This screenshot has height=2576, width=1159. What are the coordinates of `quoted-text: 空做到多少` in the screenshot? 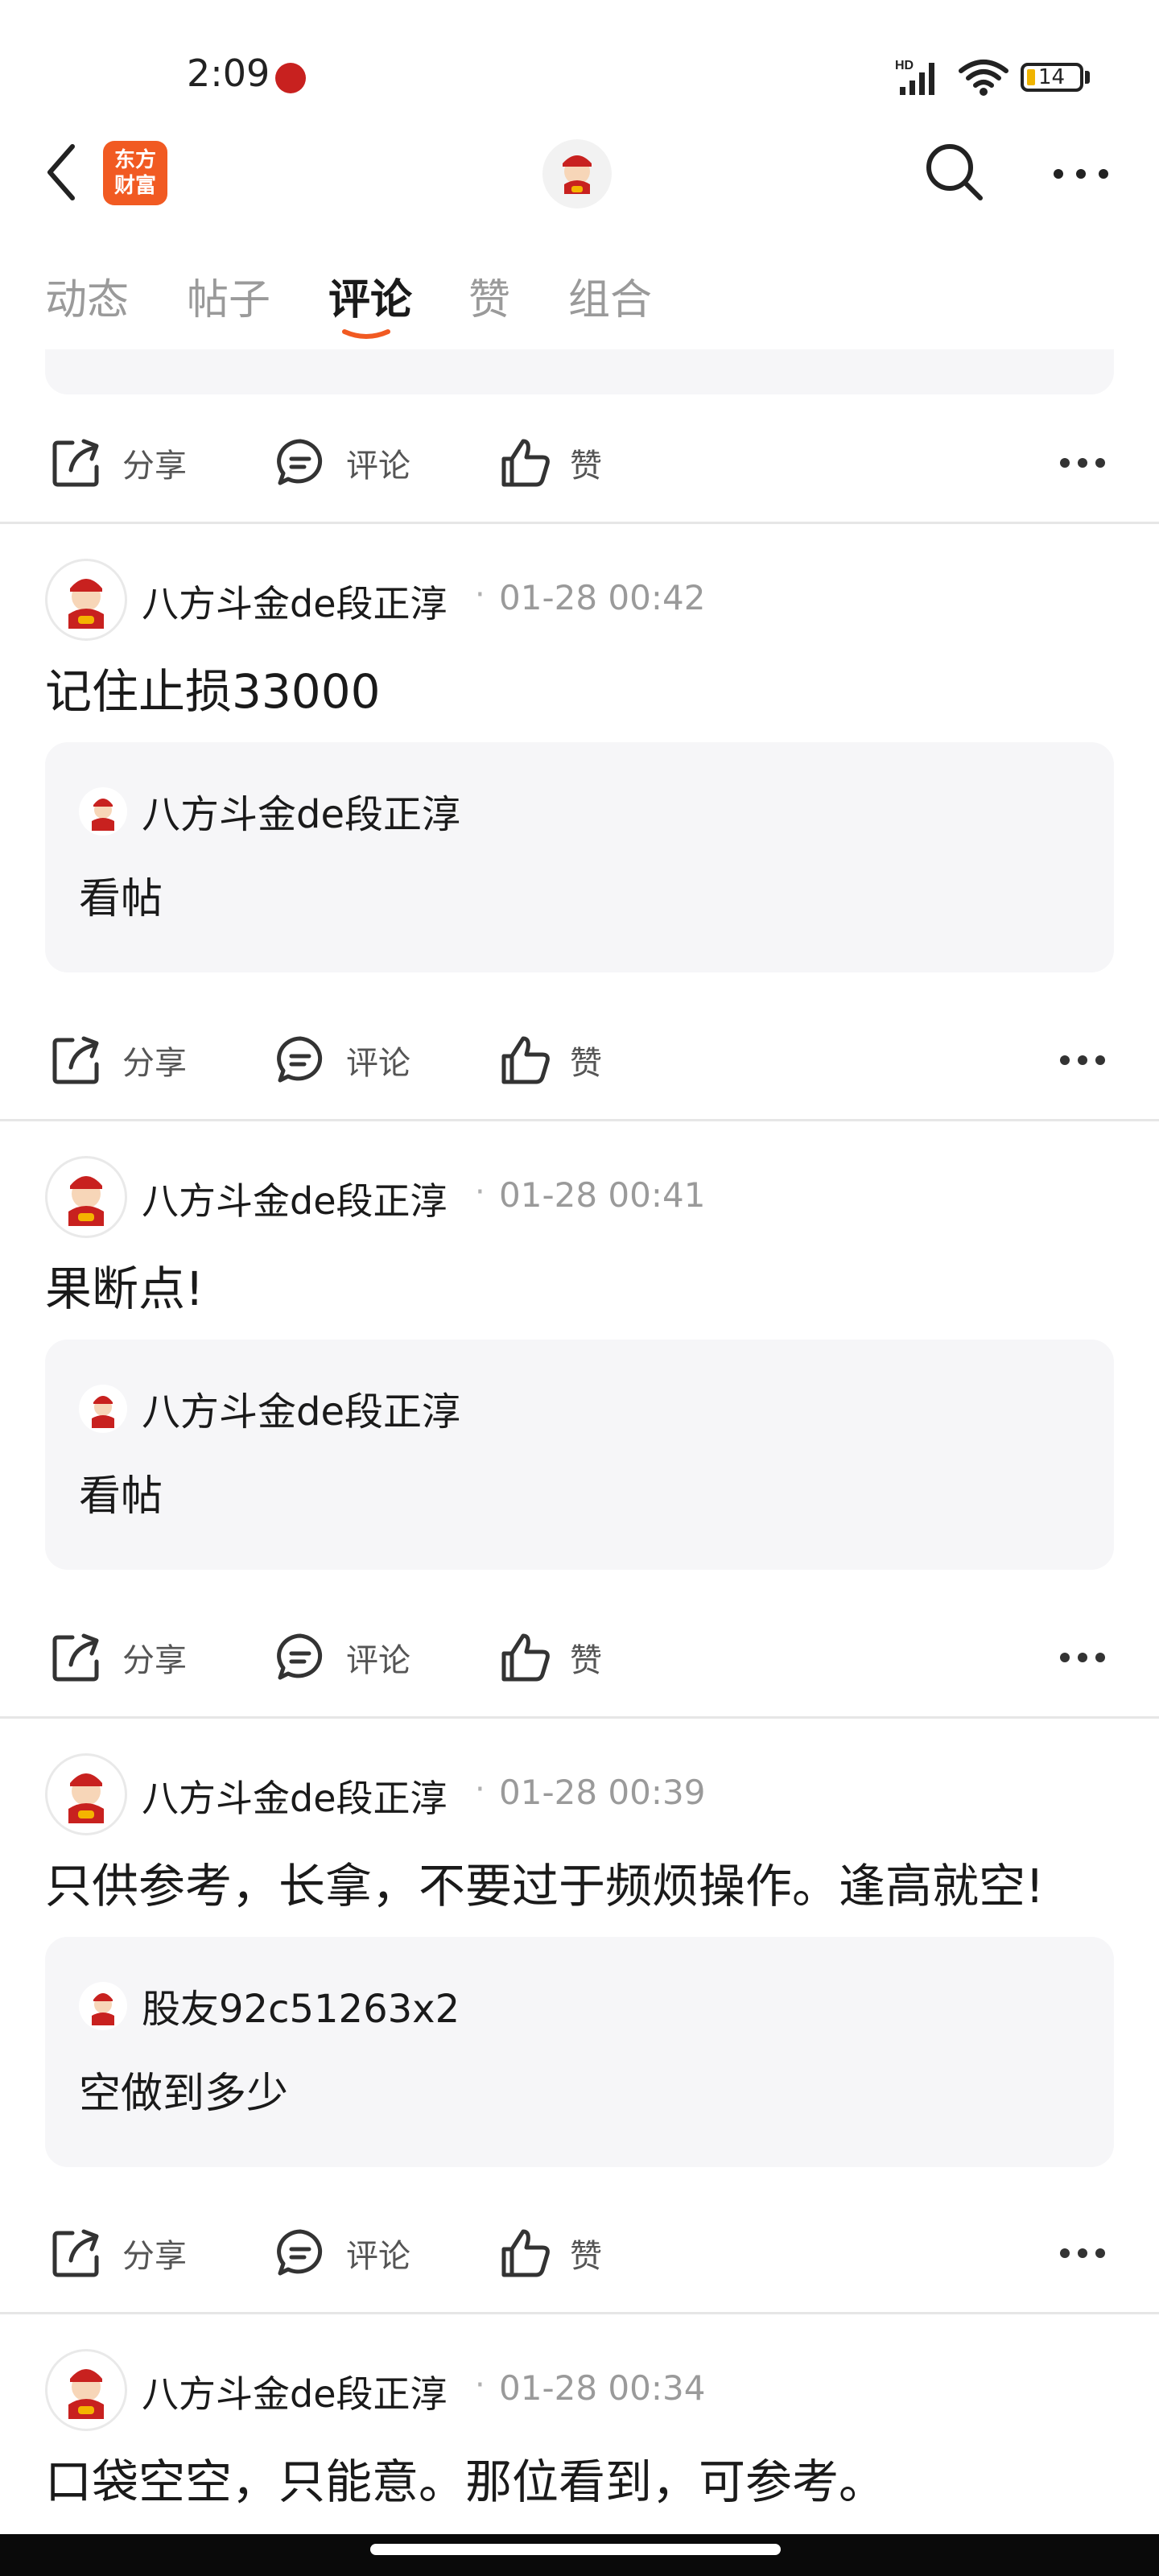 It's located at (184, 2094).